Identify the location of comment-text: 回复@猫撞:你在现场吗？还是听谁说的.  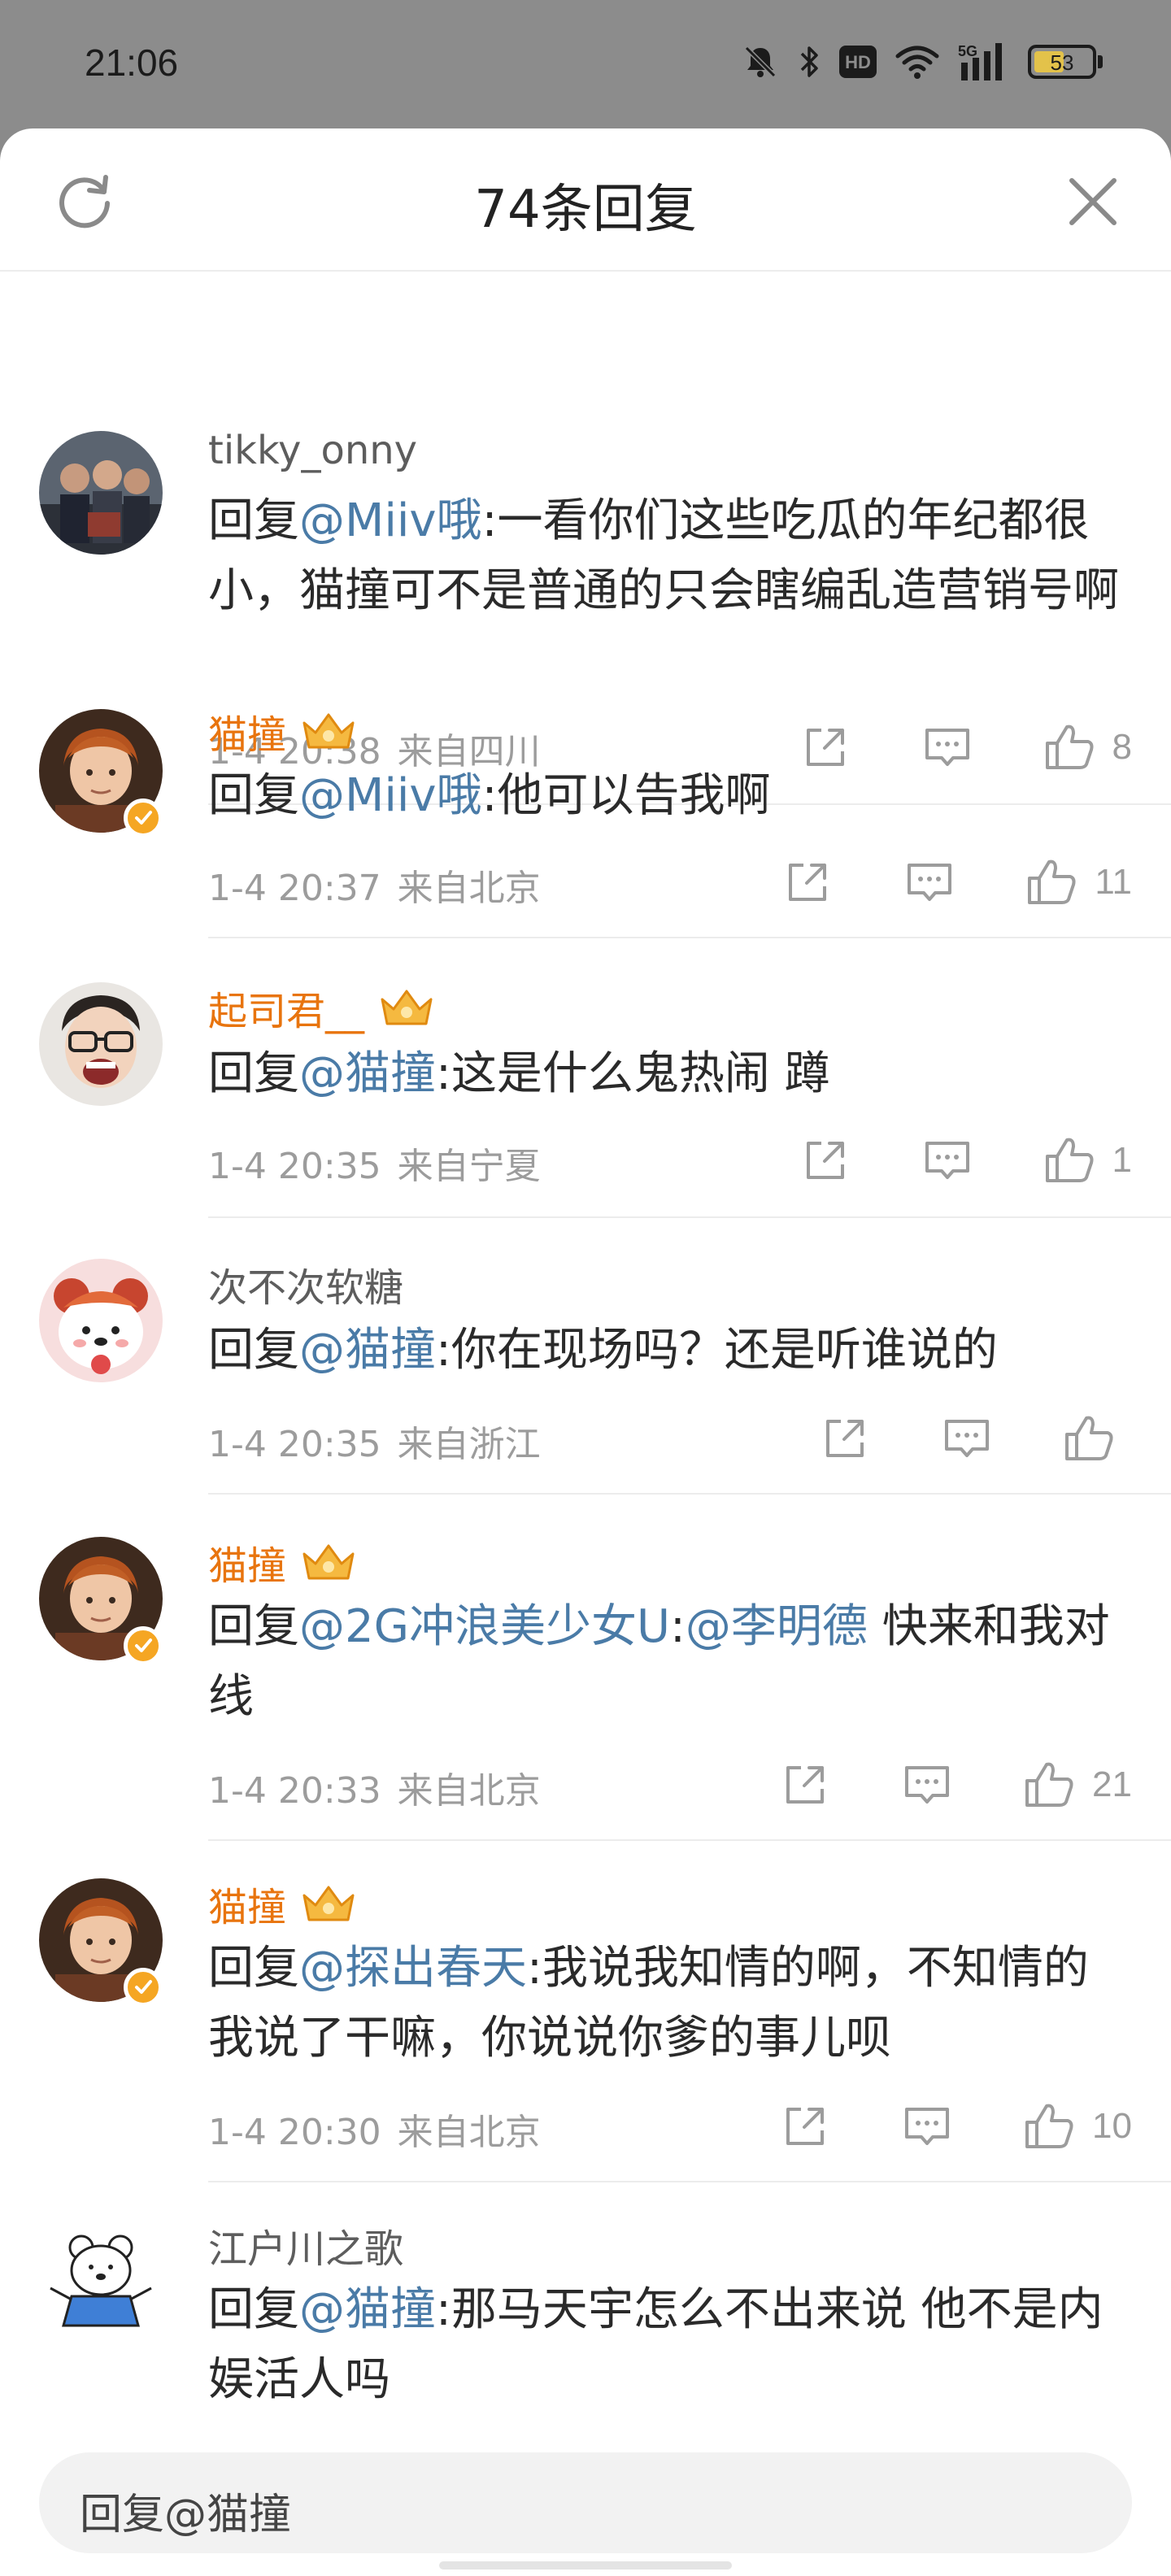
(603, 1351).